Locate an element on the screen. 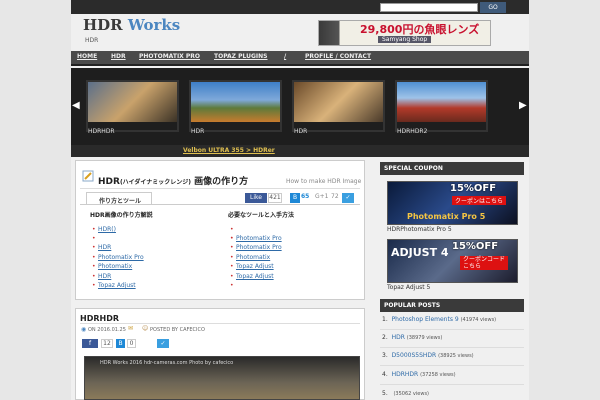  popular-post-item: 4. HDRHDR (37258 views) is located at coordinates (419, 374).